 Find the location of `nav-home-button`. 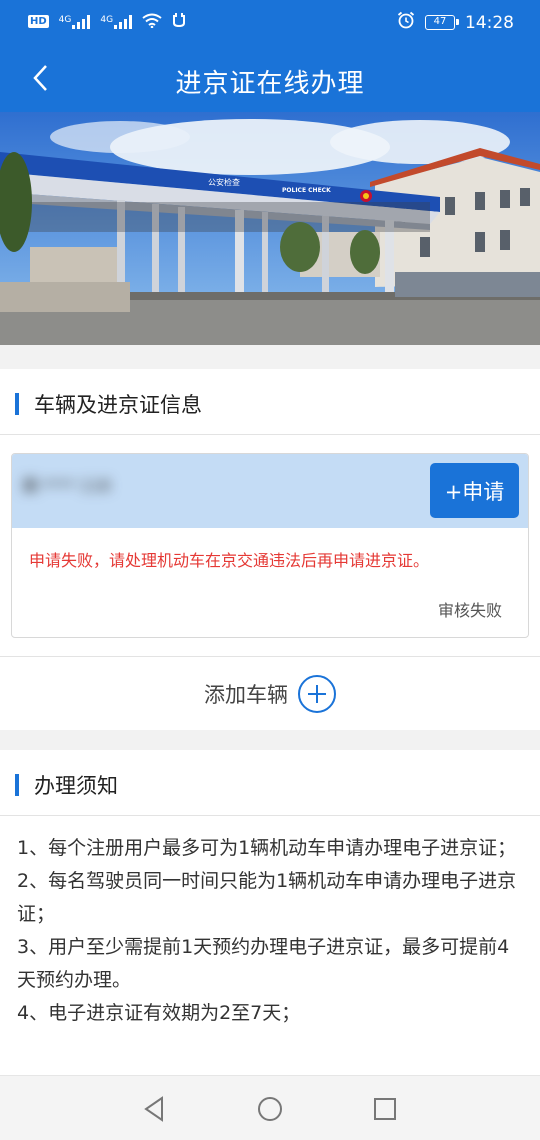

nav-home-button is located at coordinates (270, 1109).